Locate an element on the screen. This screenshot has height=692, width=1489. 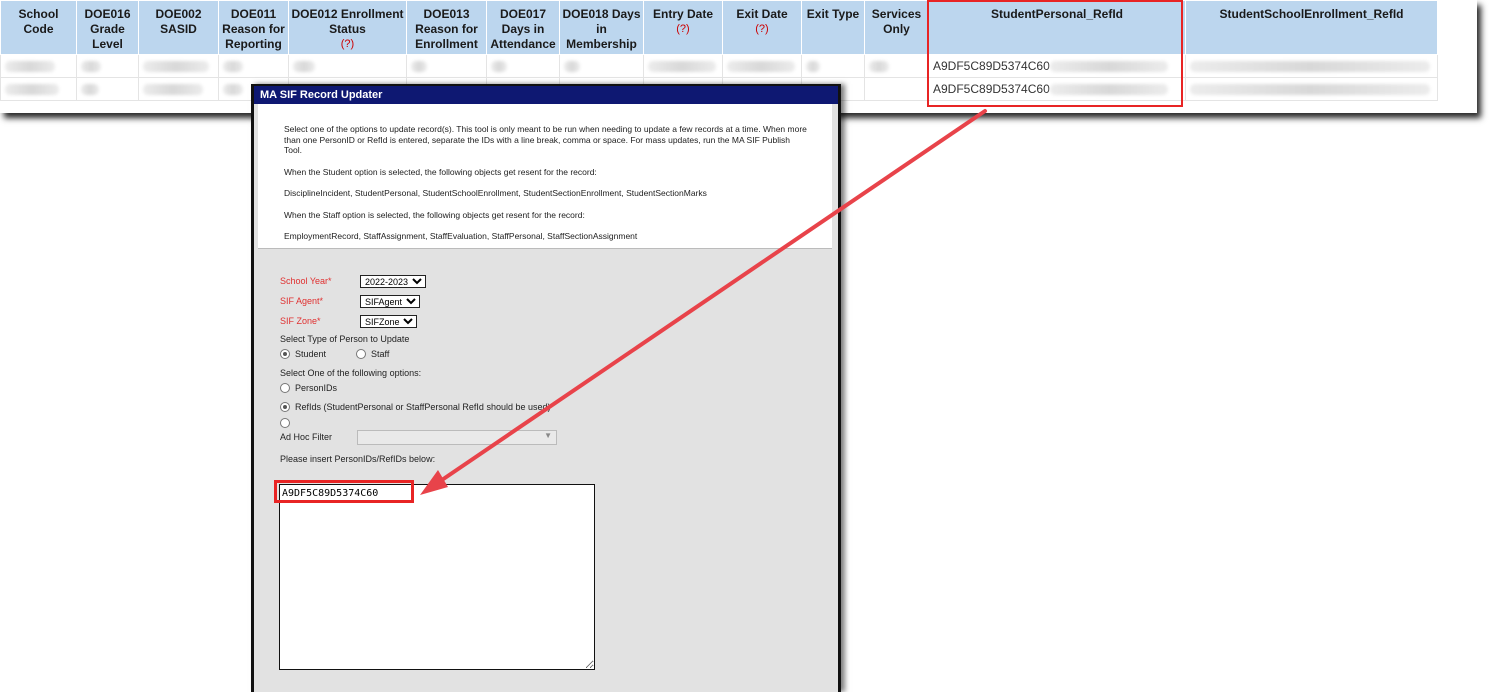
column-header-exit-type: Exit Type is located at coordinates (833, 27).